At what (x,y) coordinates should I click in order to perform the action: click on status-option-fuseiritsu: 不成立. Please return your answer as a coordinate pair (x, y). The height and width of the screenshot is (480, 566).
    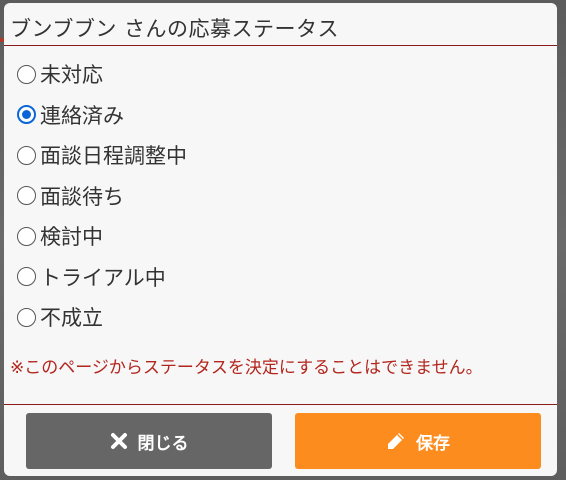
    Looking at the image, I should click on (287, 317).